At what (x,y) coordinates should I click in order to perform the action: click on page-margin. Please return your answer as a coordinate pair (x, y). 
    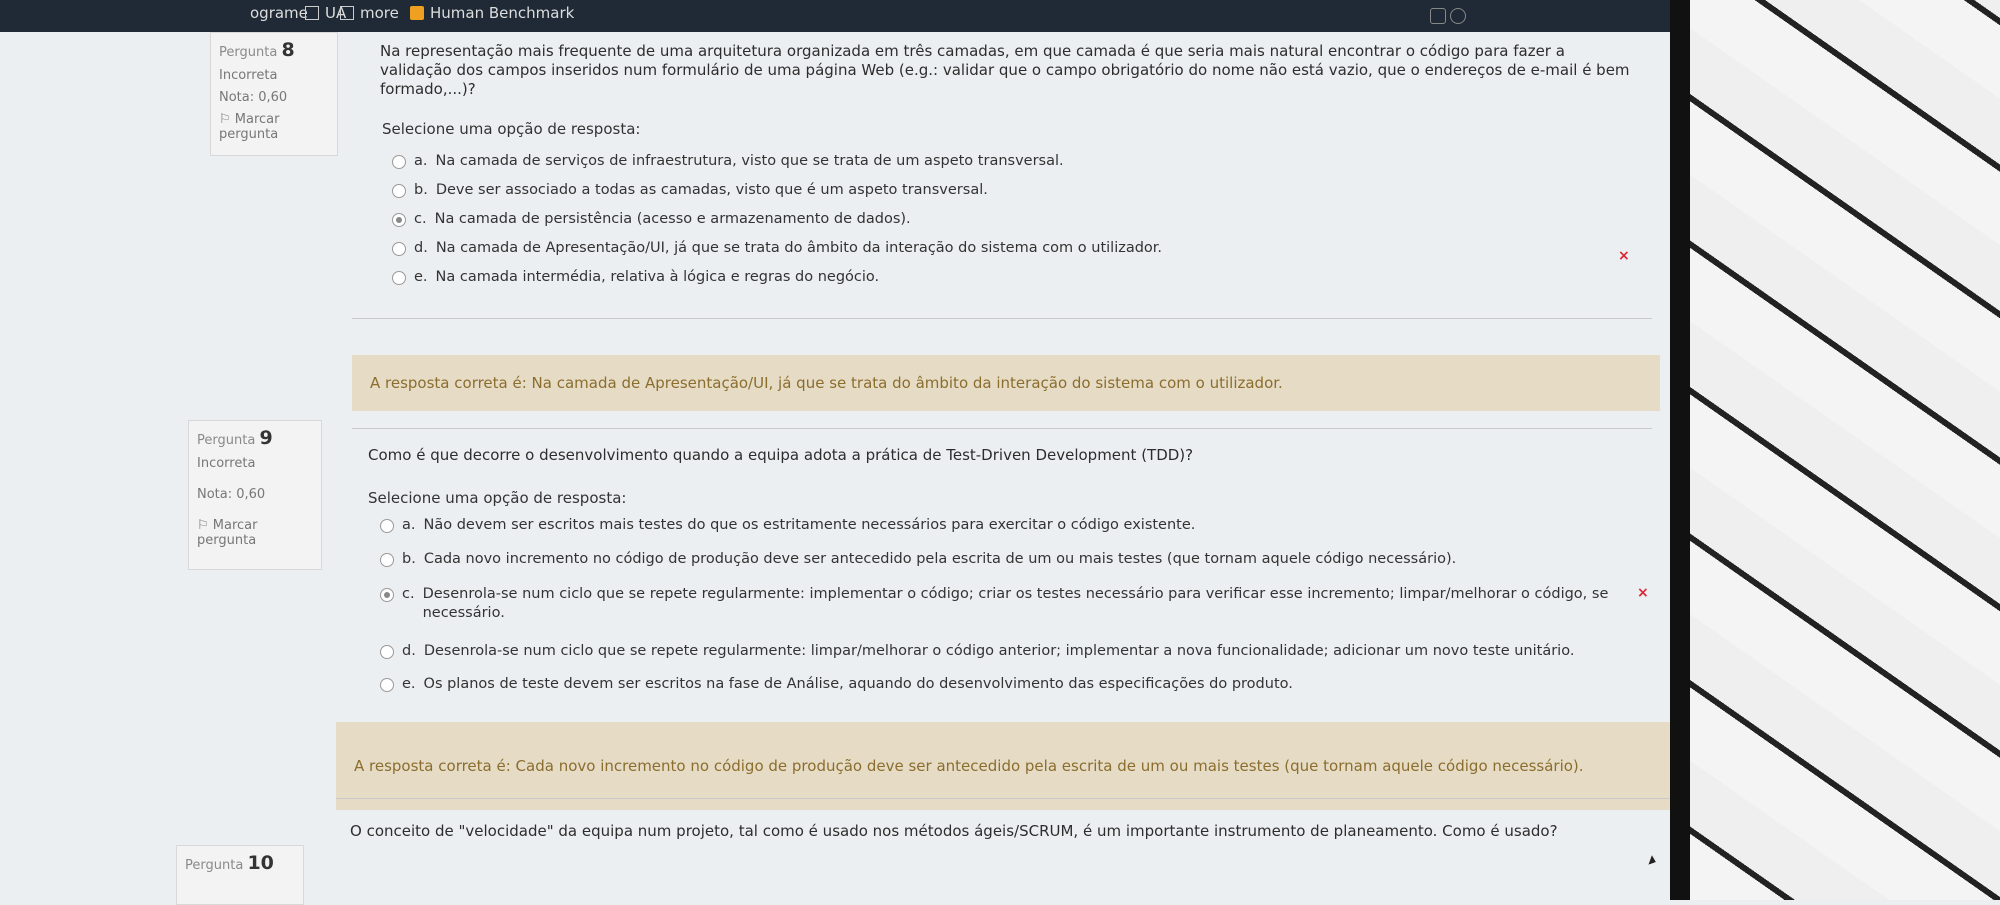
    Looking at the image, I should click on (82, 466).